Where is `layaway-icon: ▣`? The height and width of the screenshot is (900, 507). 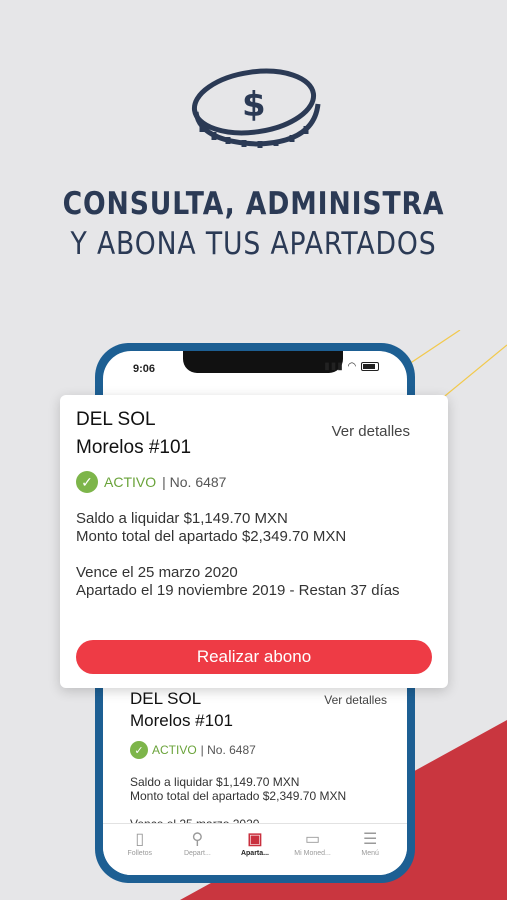
layaway-icon: ▣ is located at coordinates (255, 839).